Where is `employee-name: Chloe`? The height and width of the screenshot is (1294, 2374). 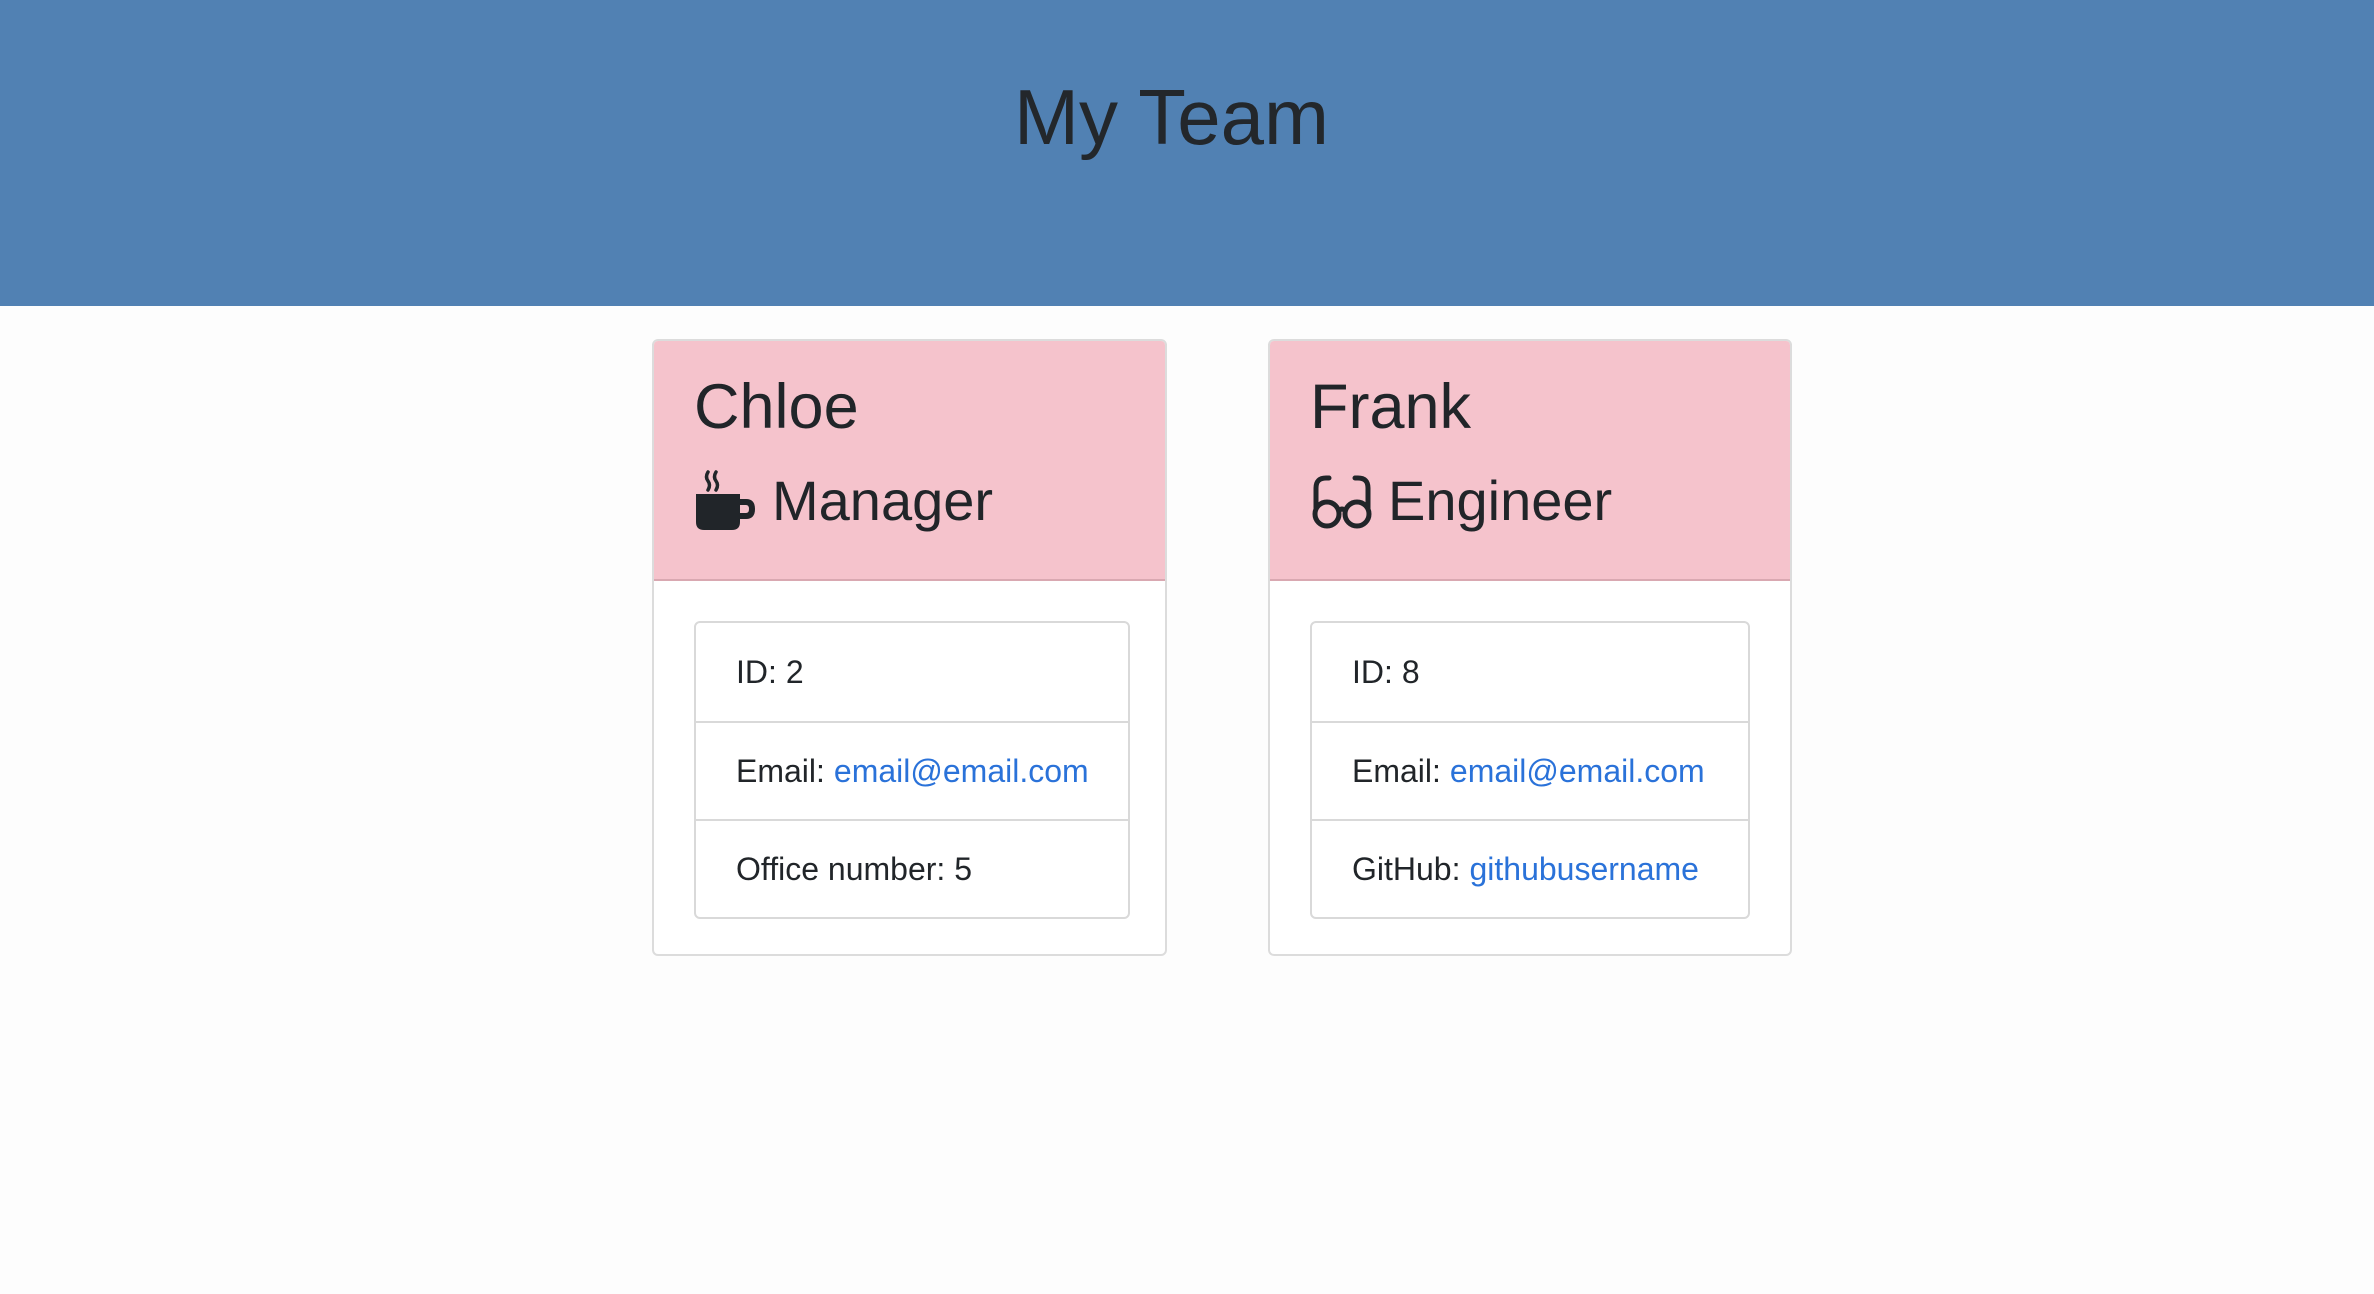 employee-name: Chloe is located at coordinates (776, 407).